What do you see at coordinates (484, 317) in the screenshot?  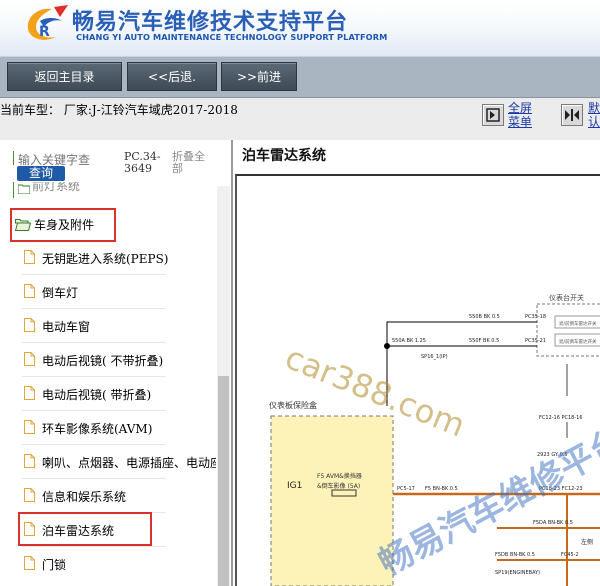 I see `wire-label: 550B BK 0.5` at bounding box center [484, 317].